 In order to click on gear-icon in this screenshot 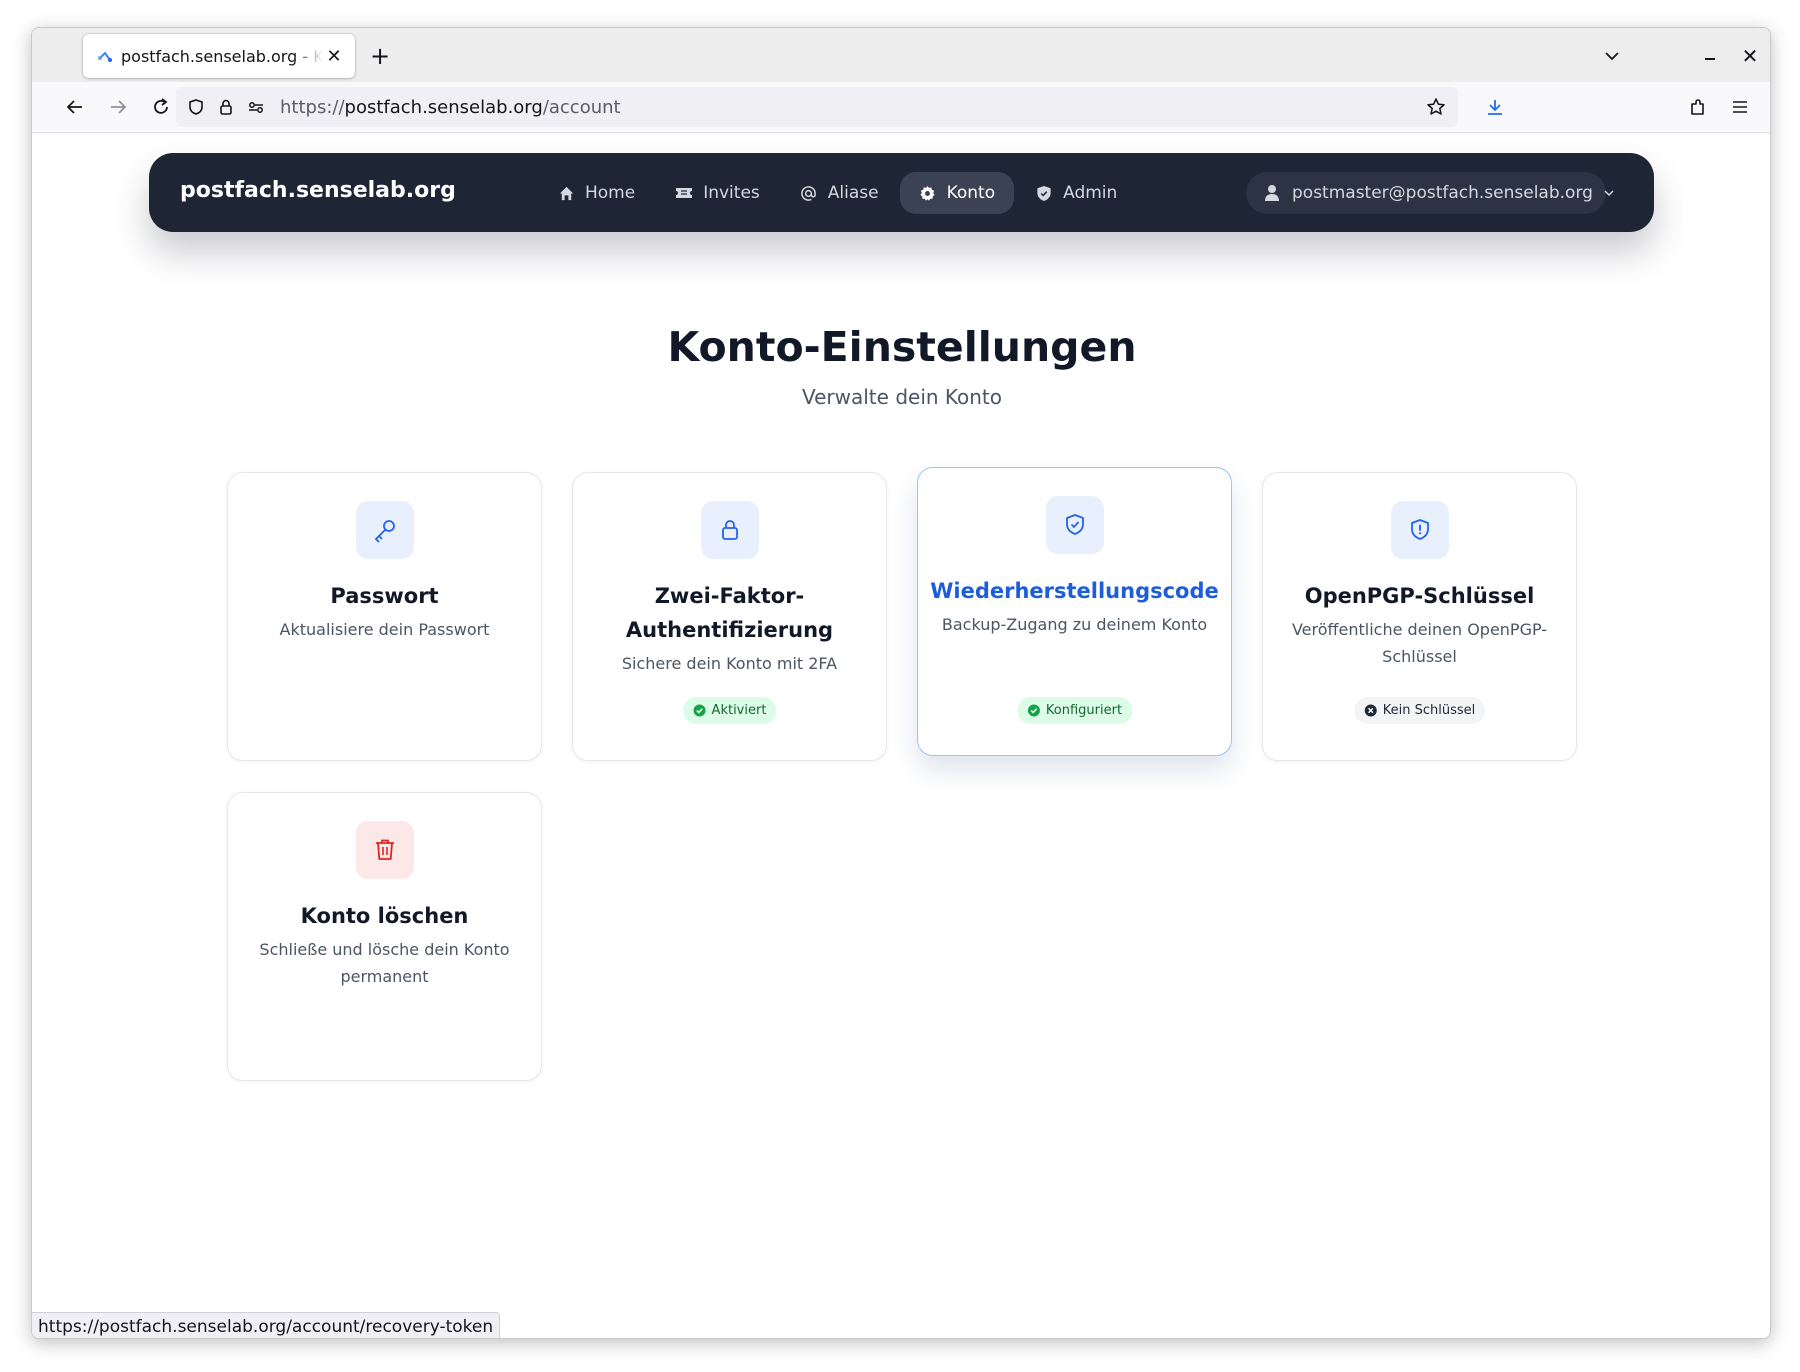, I will do `click(928, 193)`.